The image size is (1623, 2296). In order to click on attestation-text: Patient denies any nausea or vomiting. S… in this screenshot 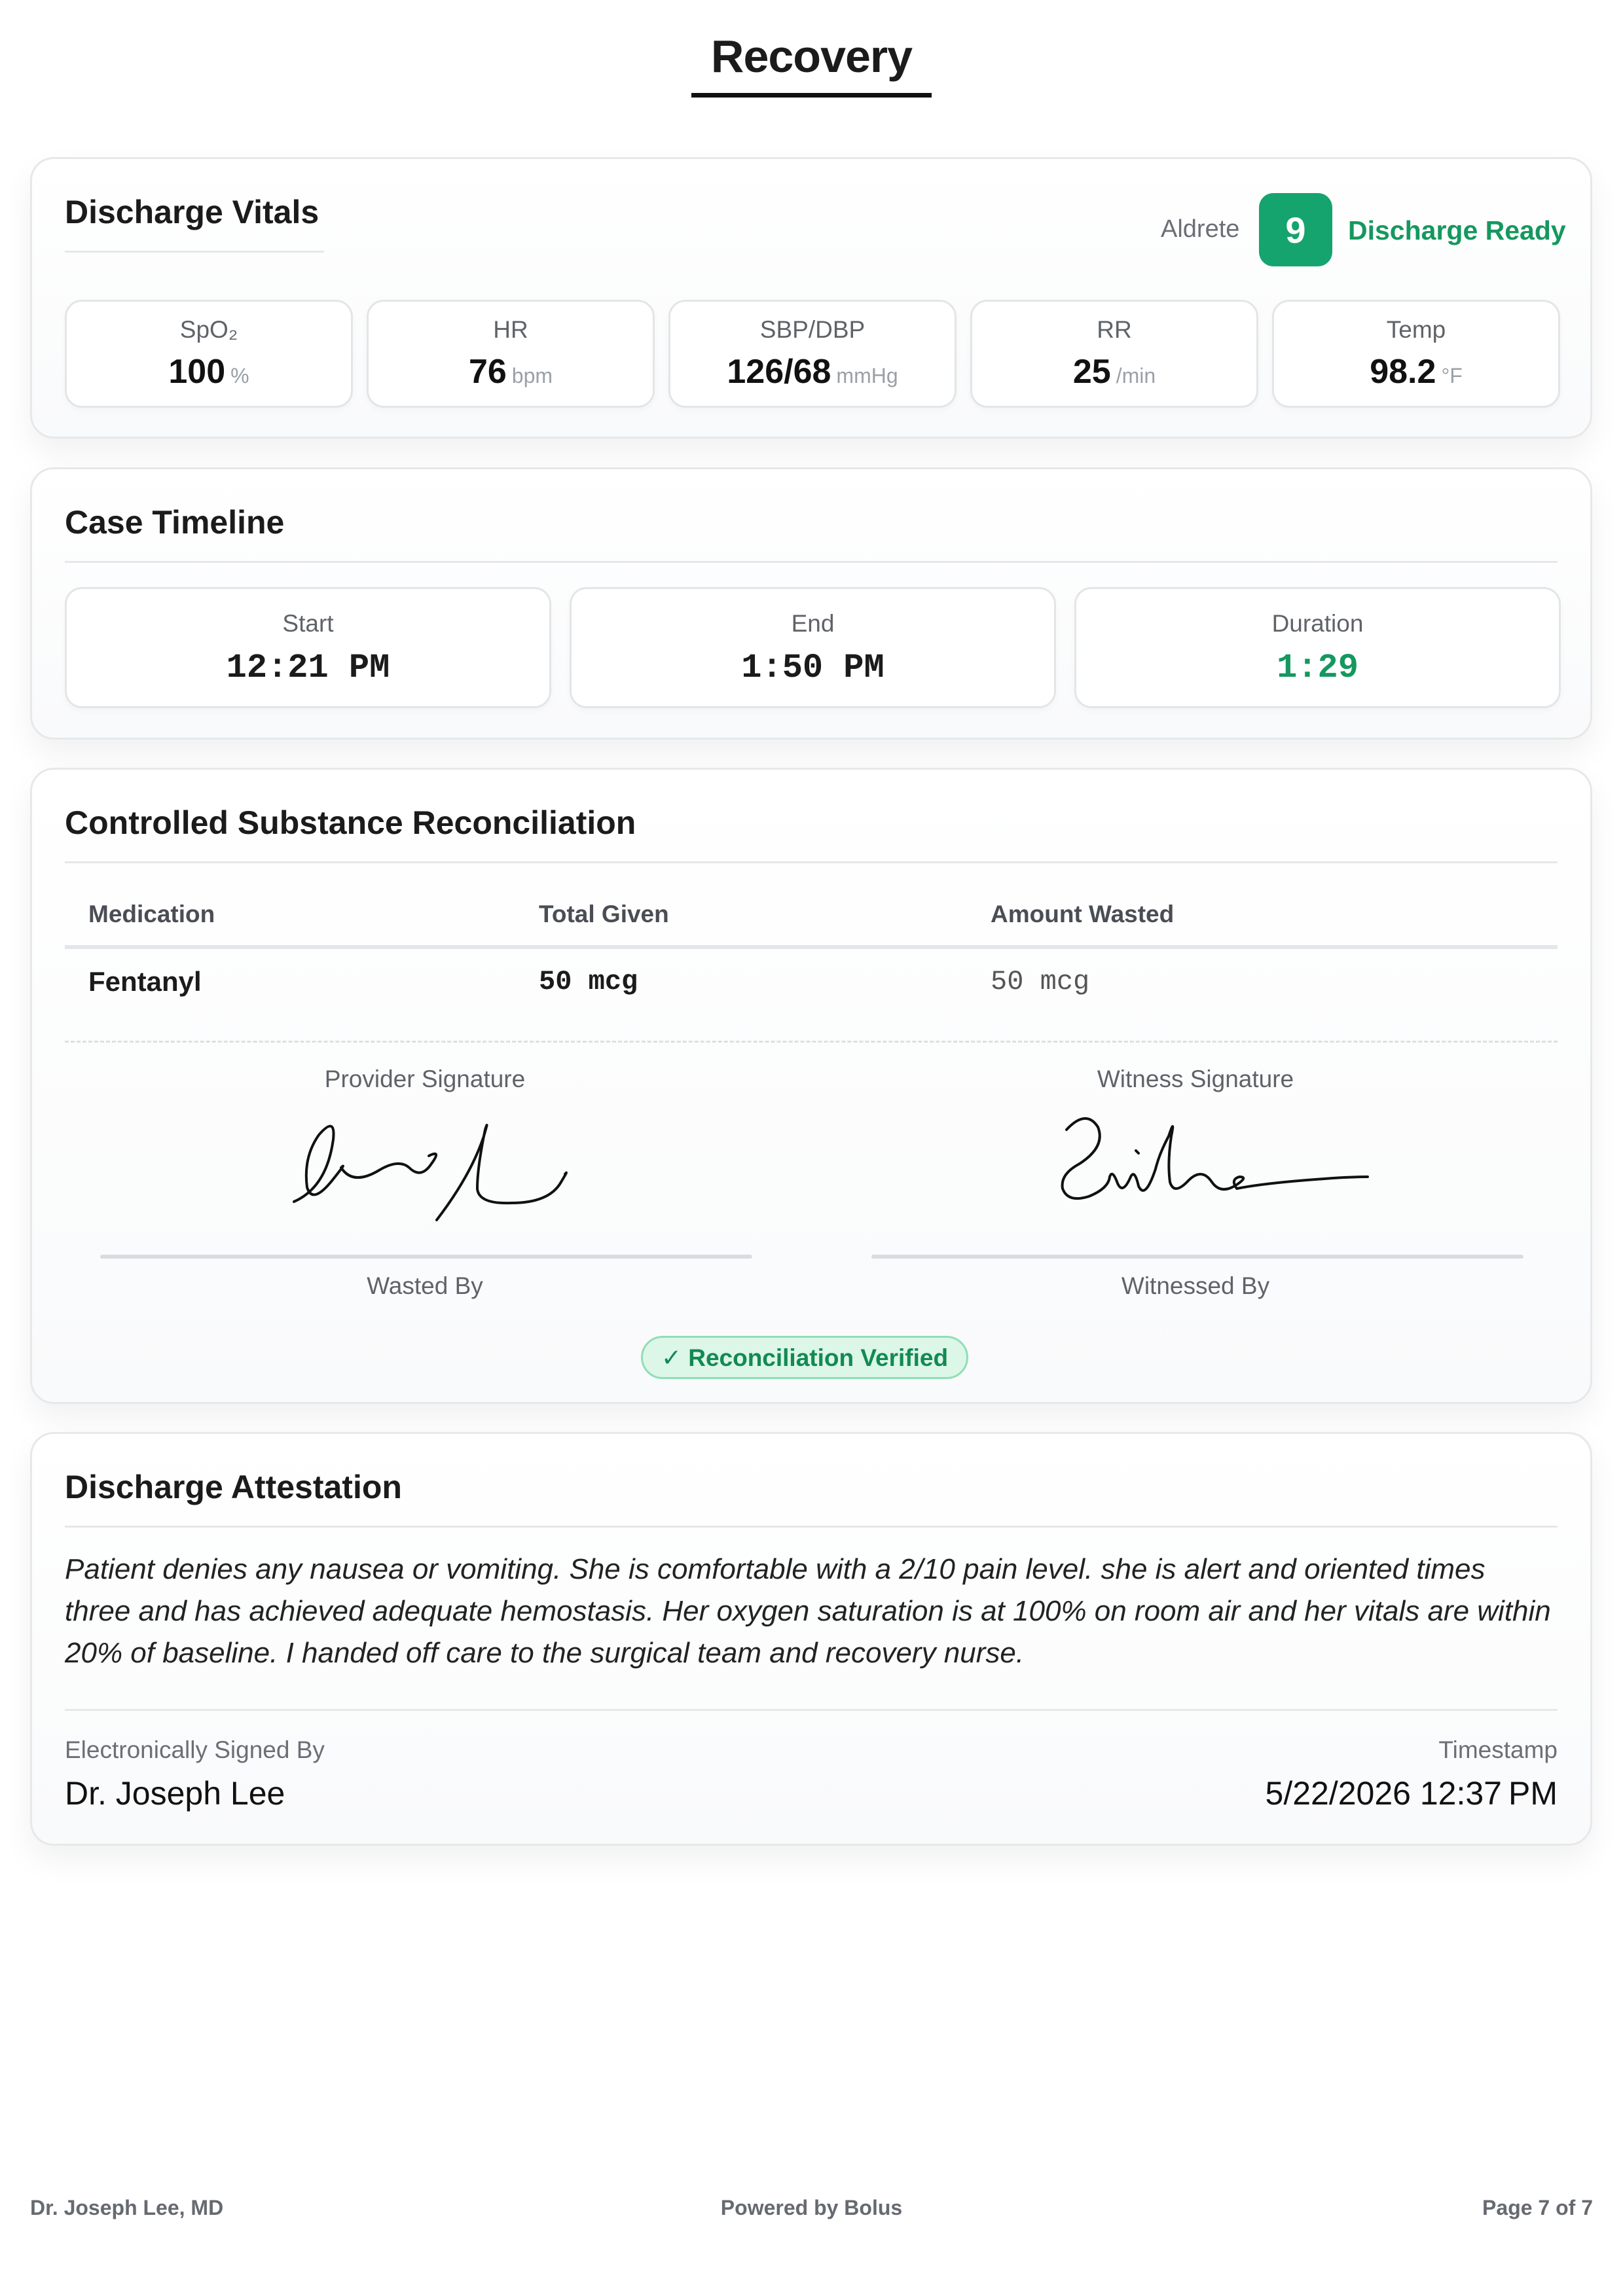, I will do `click(808, 1611)`.